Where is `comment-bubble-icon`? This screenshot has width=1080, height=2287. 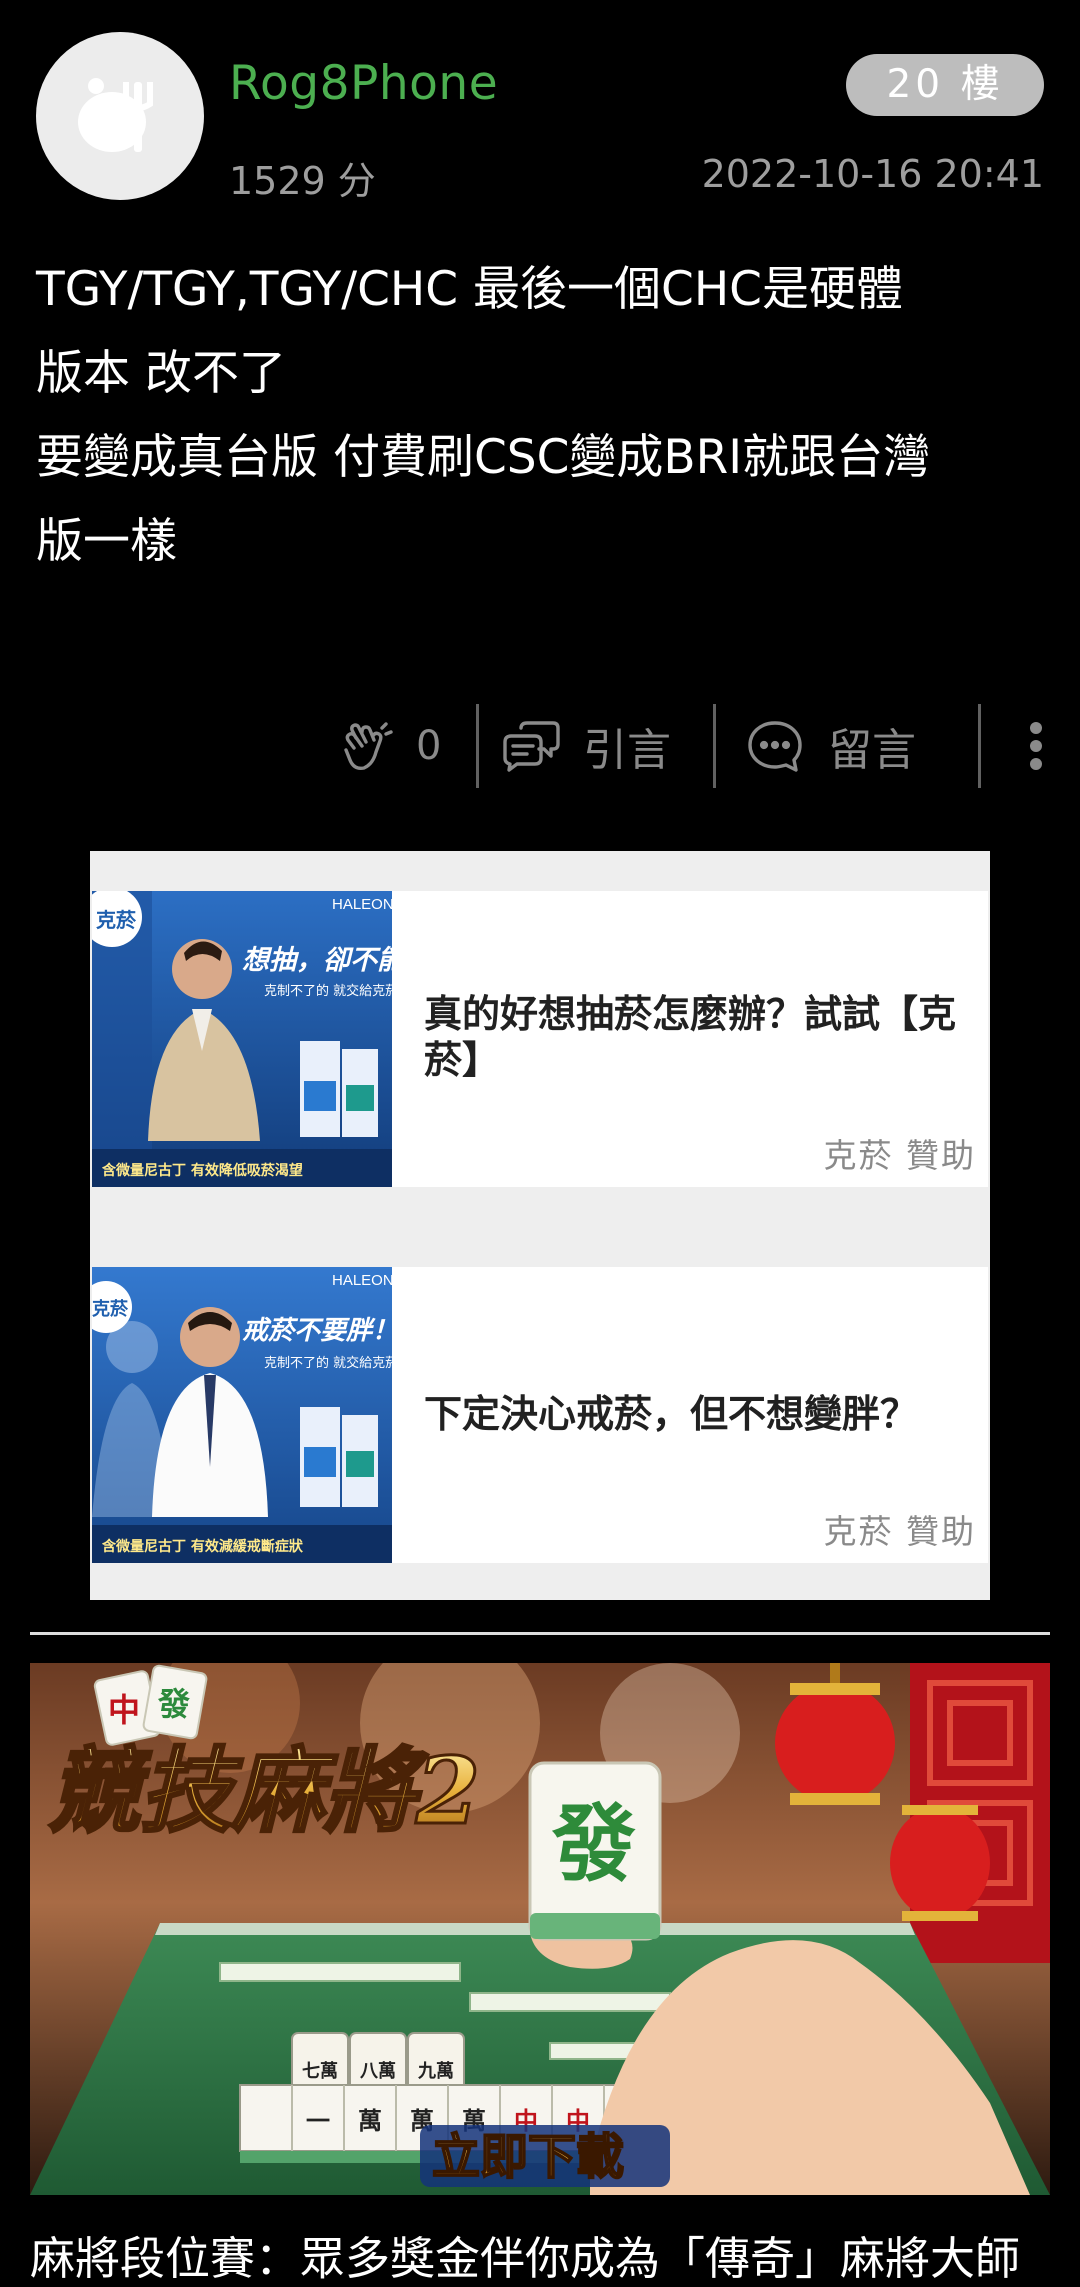 comment-bubble-icon is located at coordinates (775, 746).